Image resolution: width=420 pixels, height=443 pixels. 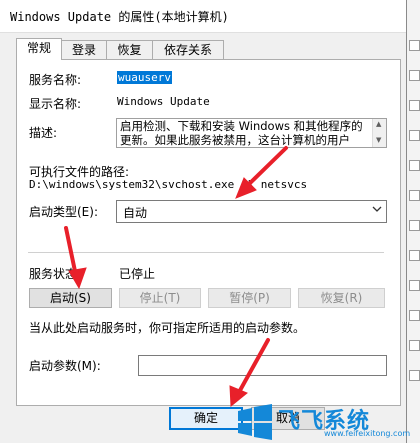 I want to click on scroll-down-icon: ▼, so click(x=378, y=140).